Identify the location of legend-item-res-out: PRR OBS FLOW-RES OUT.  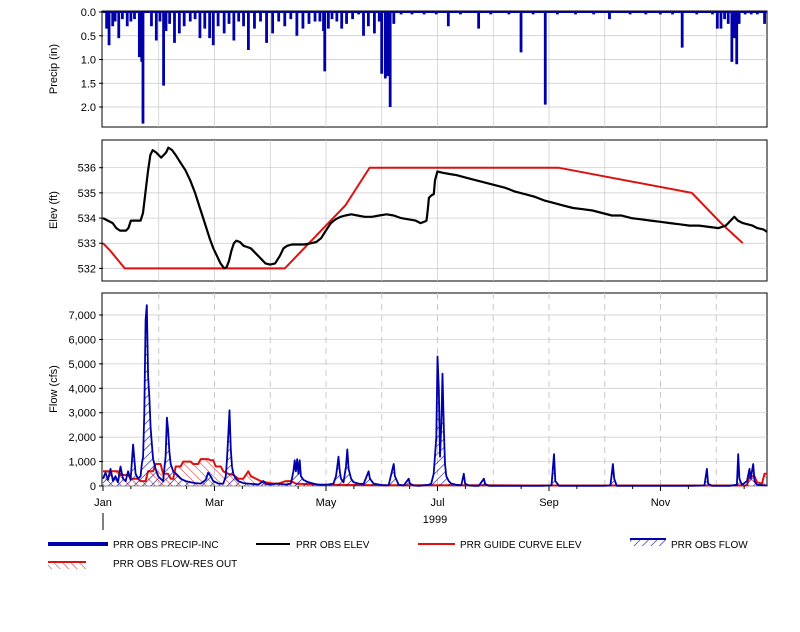
(142, 564).